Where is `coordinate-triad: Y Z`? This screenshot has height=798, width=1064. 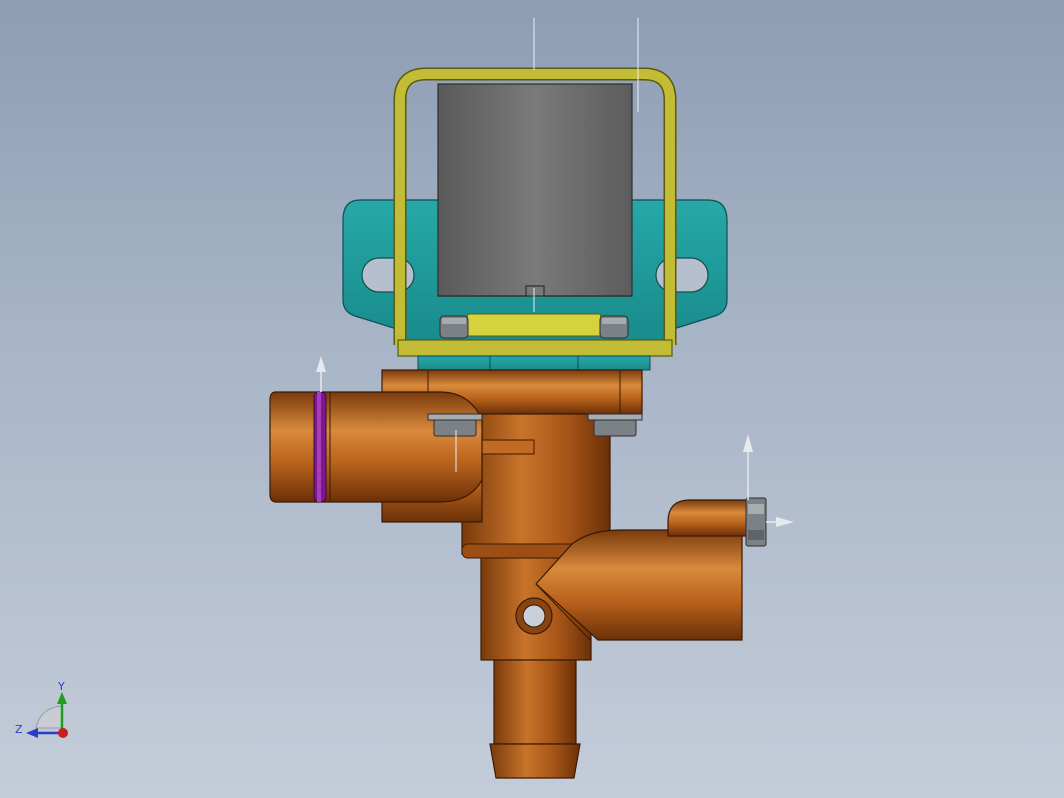
coordinate-triad: Y Z is located at coordinates (41, 709).